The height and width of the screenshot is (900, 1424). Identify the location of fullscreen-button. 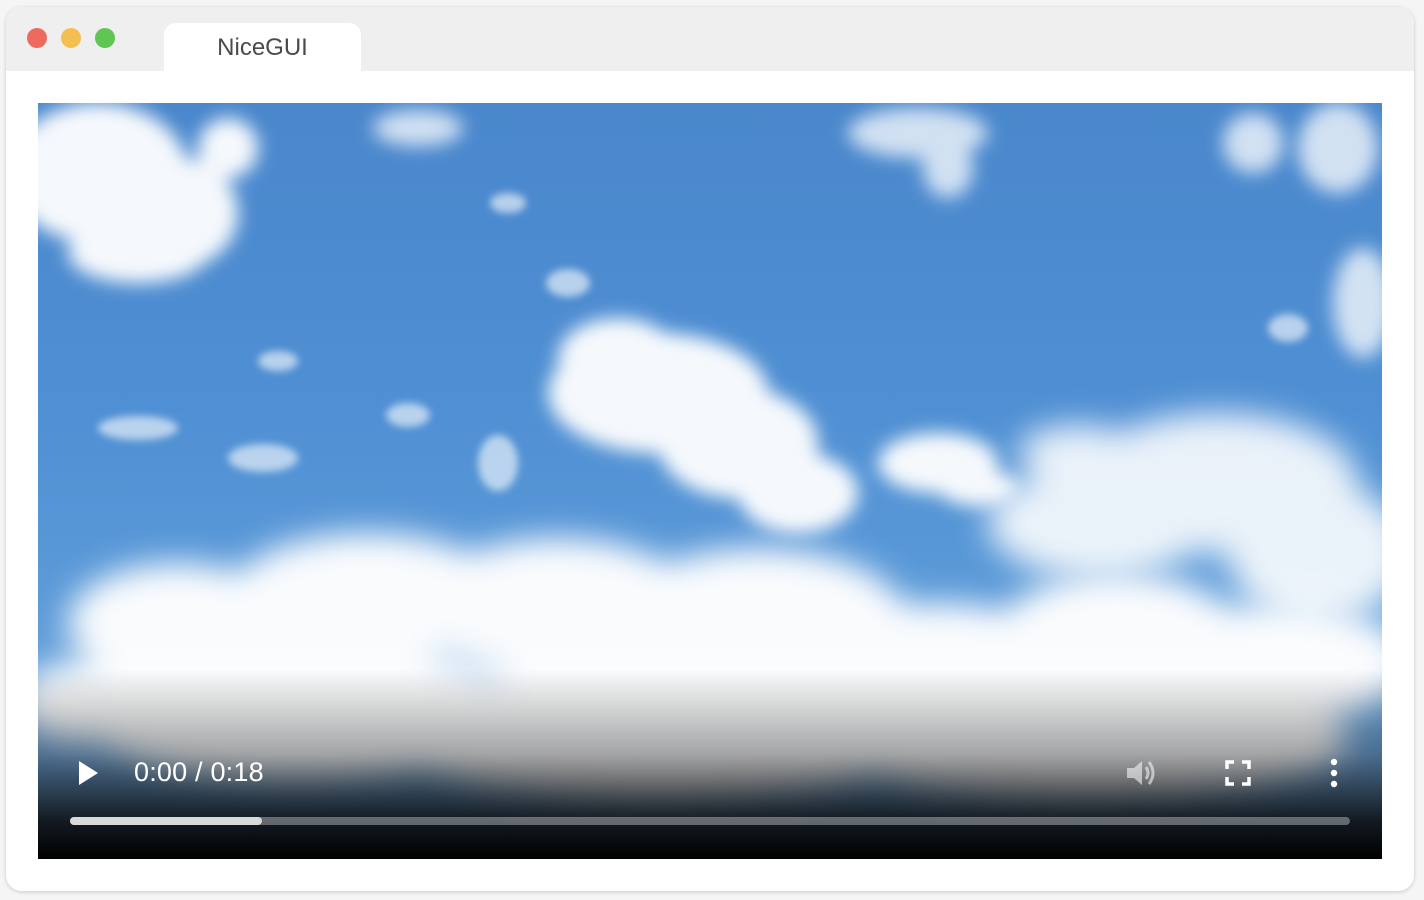
(1238, 773).